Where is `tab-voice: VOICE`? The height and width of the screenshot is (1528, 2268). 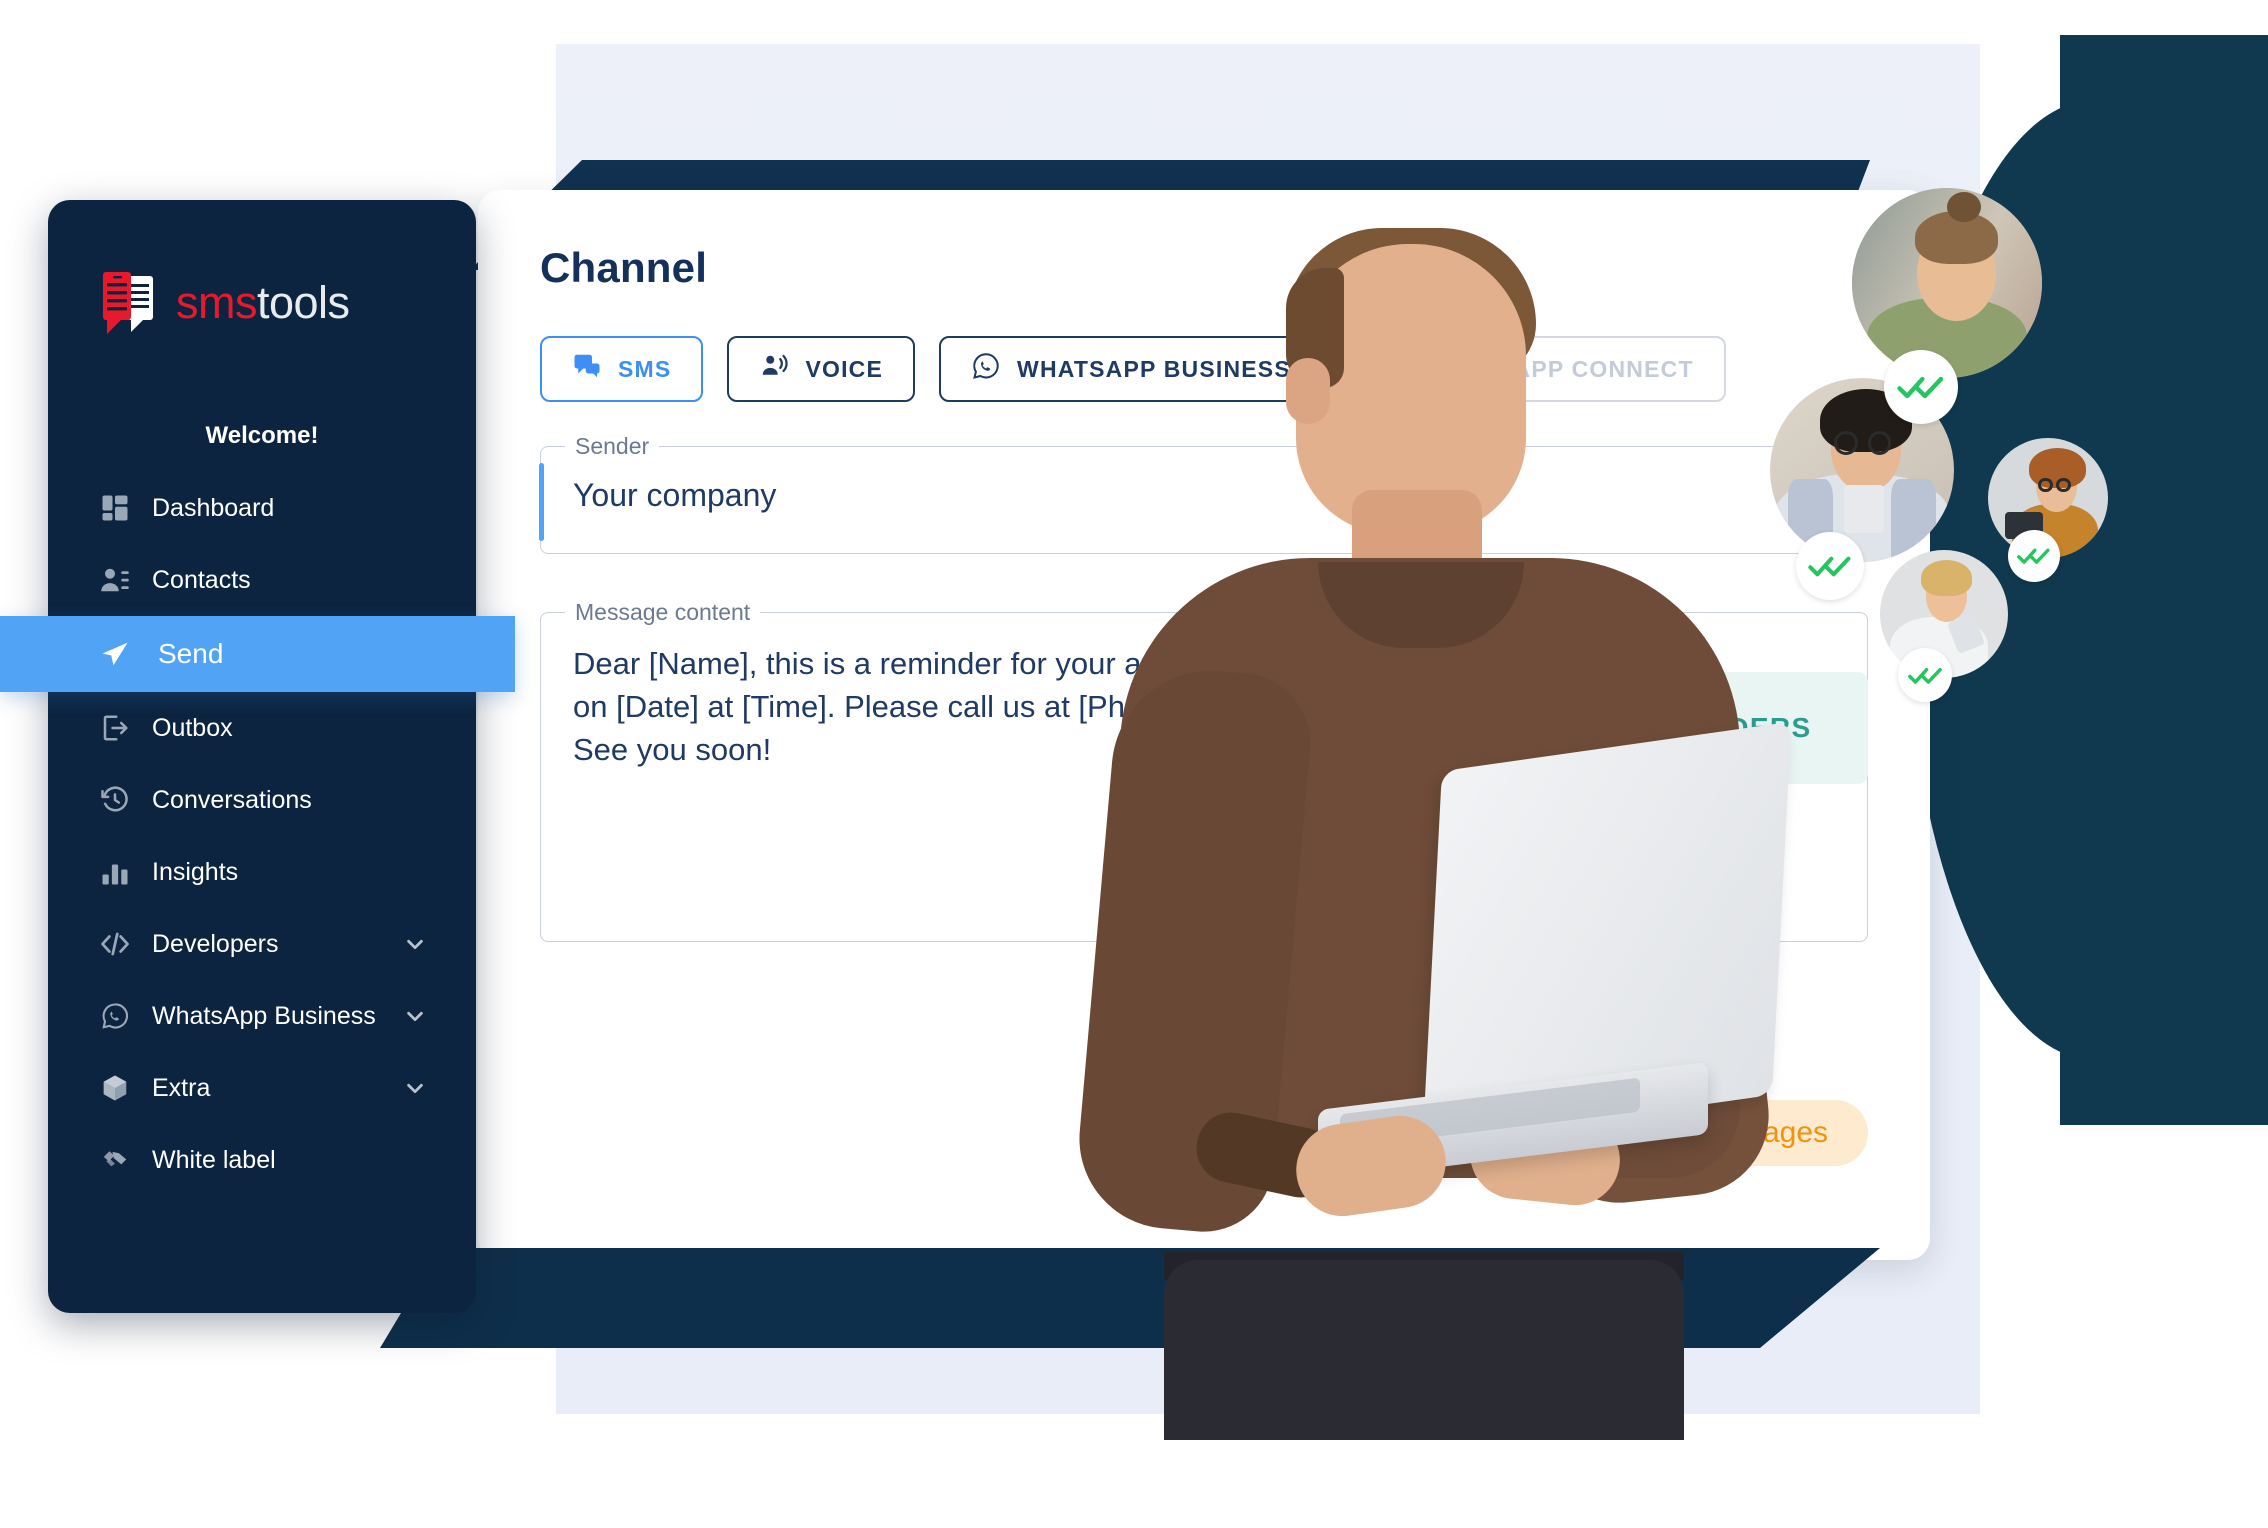
tab-voice: VOICE is located at coordinates (821, 369).